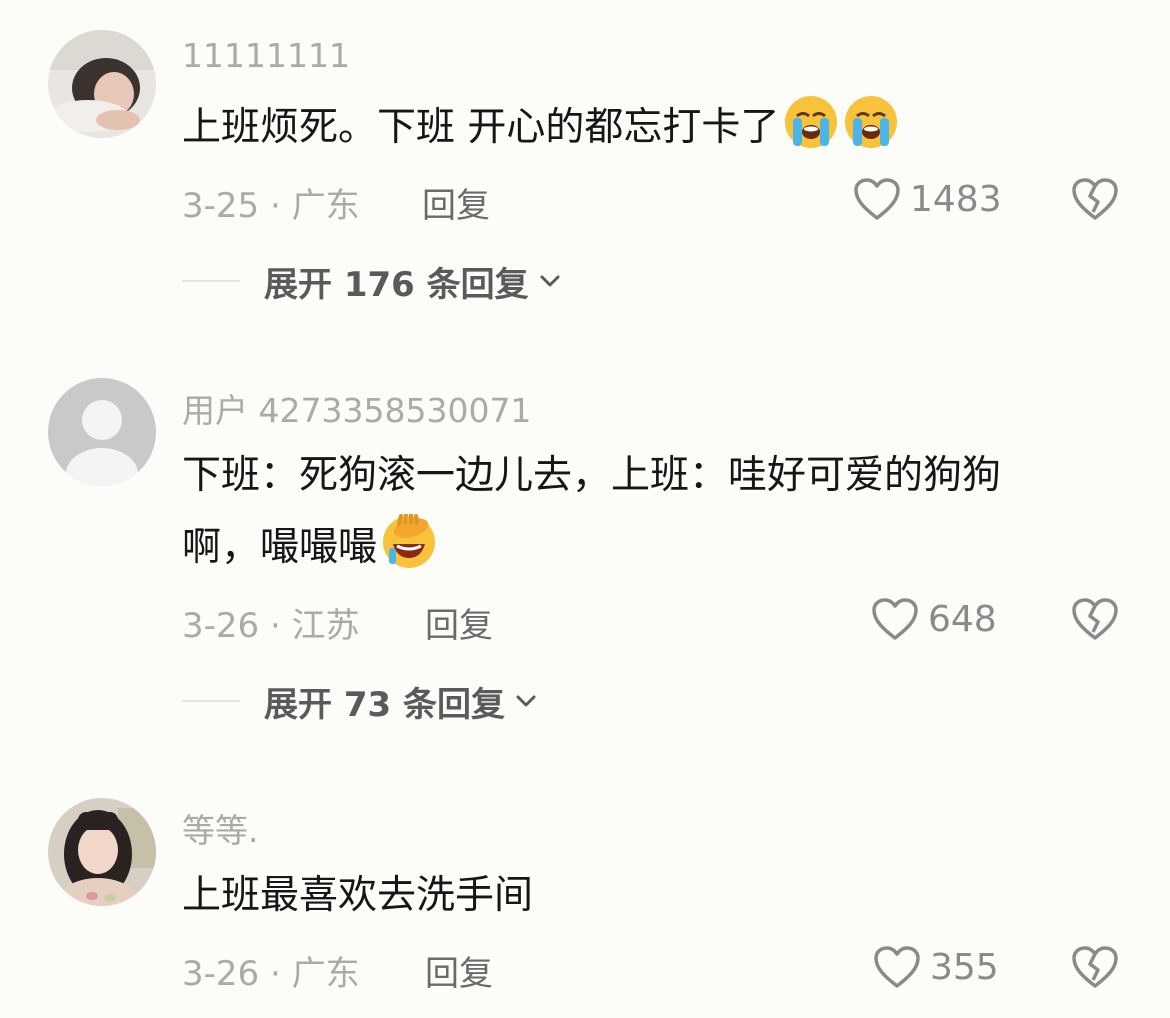 This screenshot has width=1170, height=1018. What do you see at coordinates (962, 619) in the screenshot?
I see `like-count: 648` at bounding box center [962, 619].